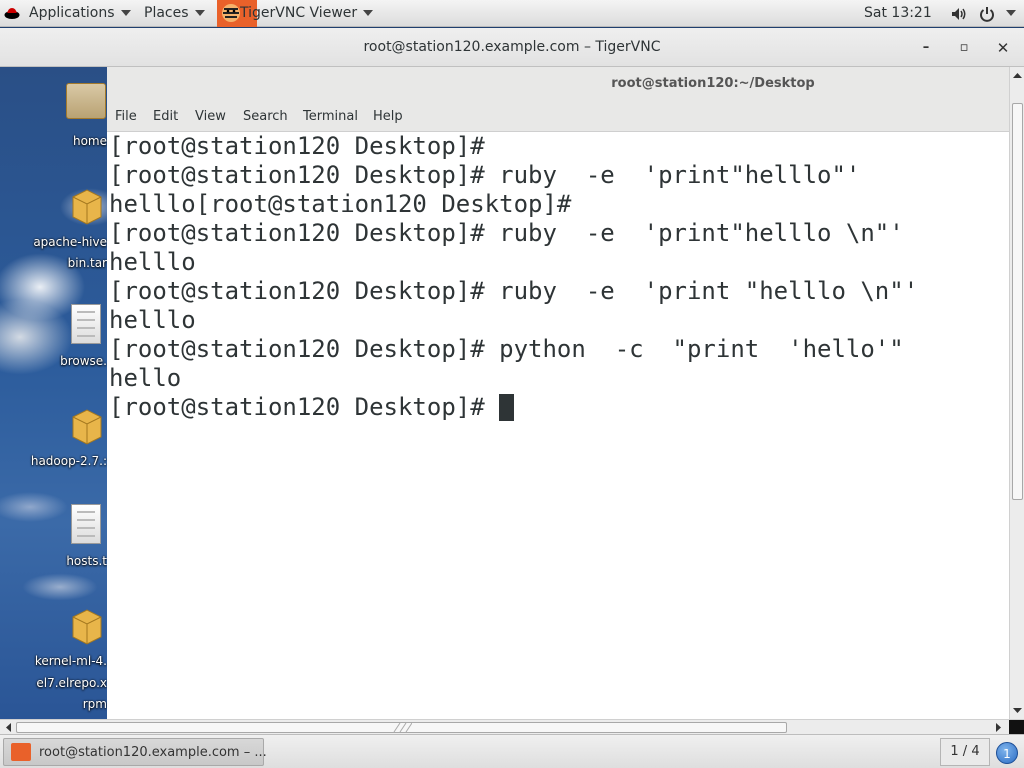 This screenshot has height=768, width=1024. Describe the element at coordinates (1016, 727) in the screenshot. I see `scrollbar-corner` at that location.